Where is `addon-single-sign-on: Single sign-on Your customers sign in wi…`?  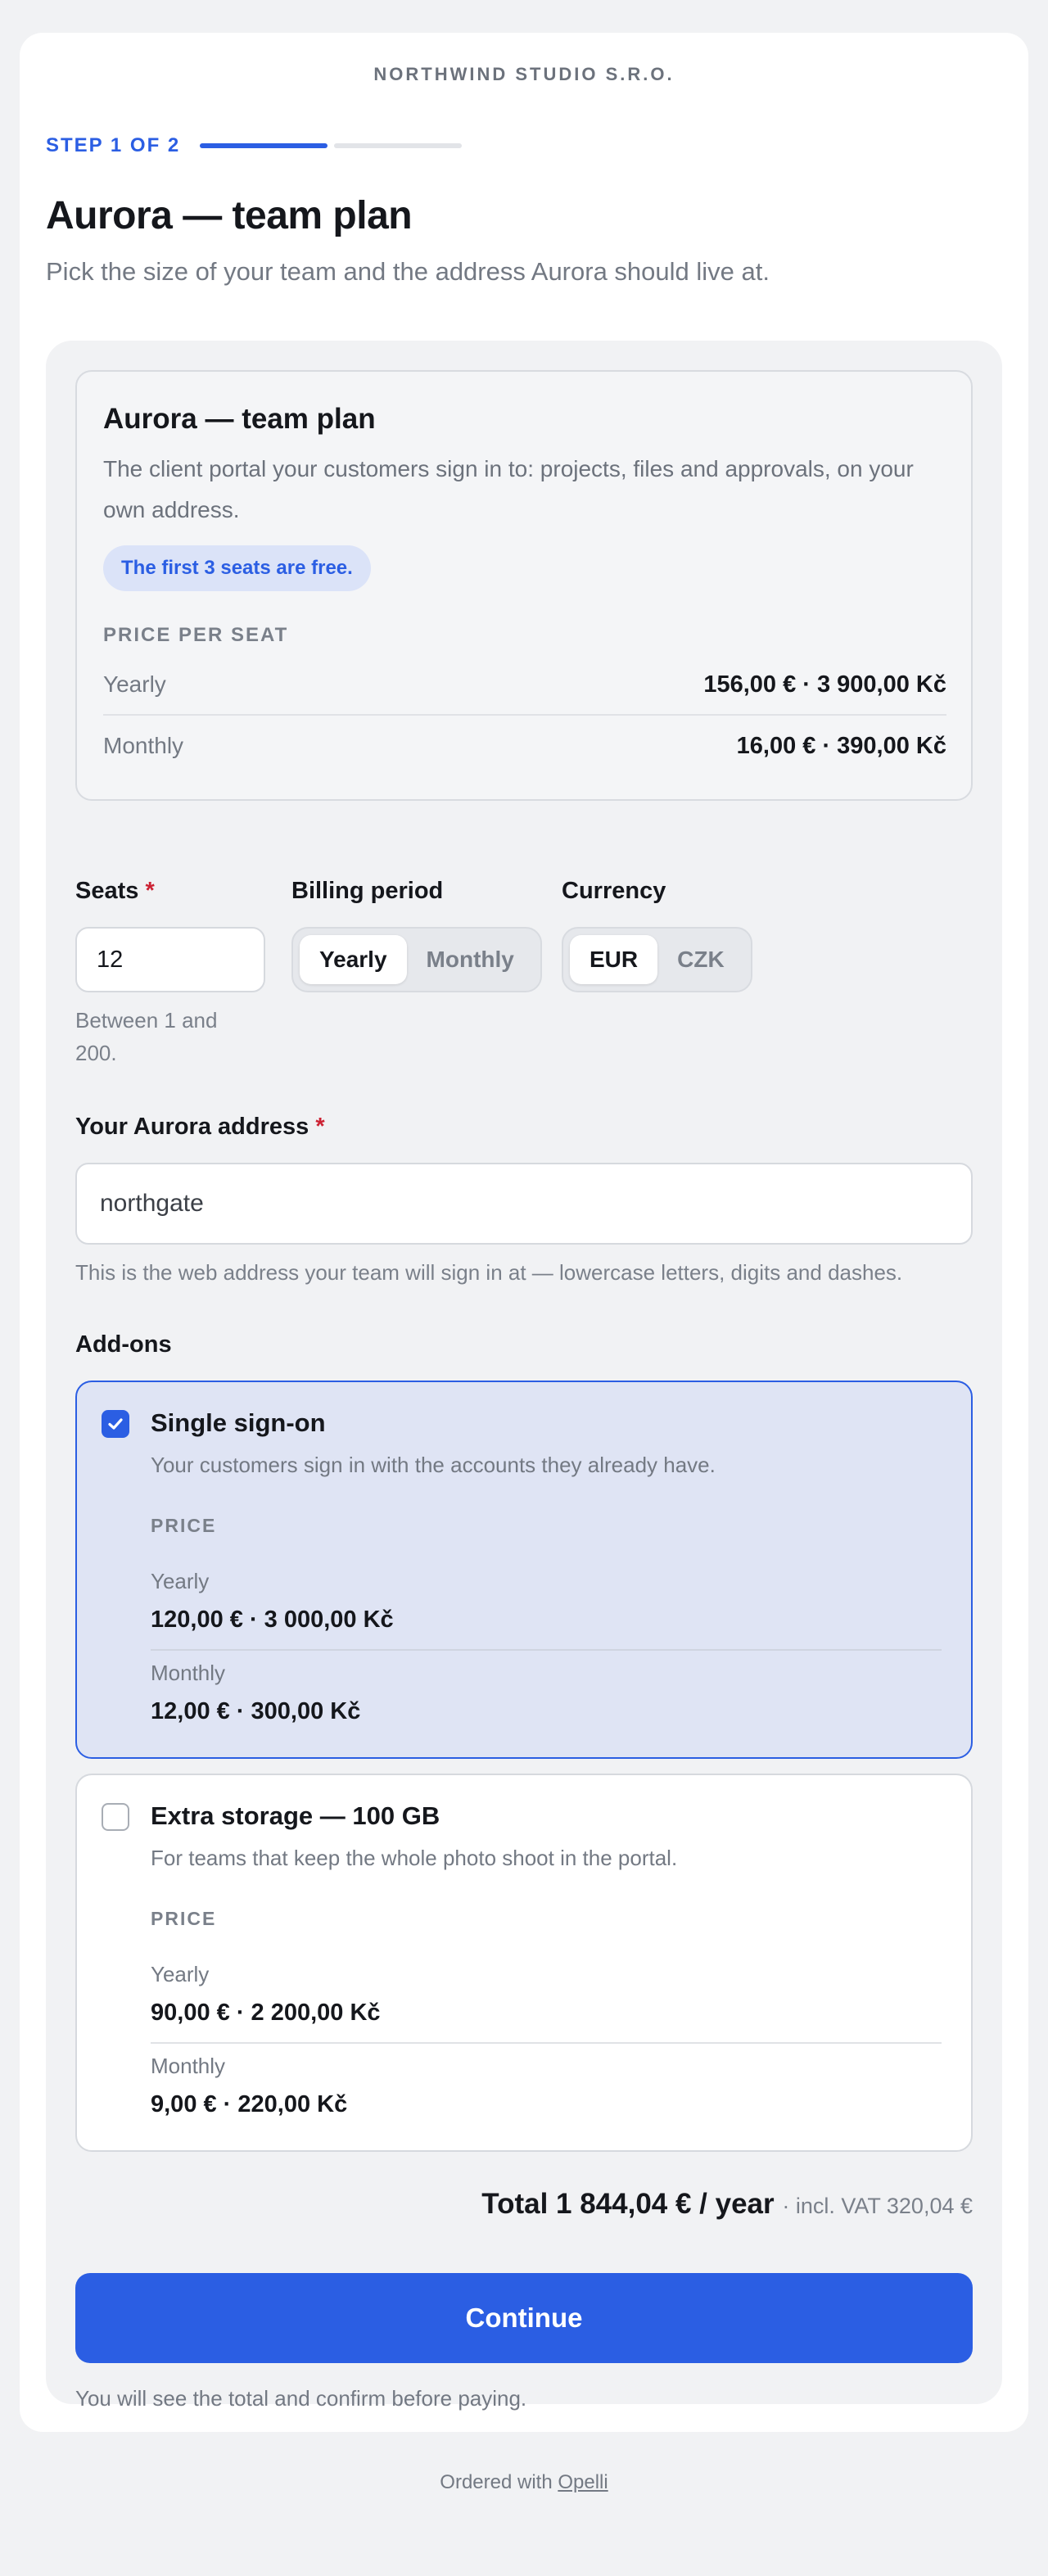 addon-single-sign-on: Single sign-on Your customers sign in wi… is located at coordinates (524, 1570).